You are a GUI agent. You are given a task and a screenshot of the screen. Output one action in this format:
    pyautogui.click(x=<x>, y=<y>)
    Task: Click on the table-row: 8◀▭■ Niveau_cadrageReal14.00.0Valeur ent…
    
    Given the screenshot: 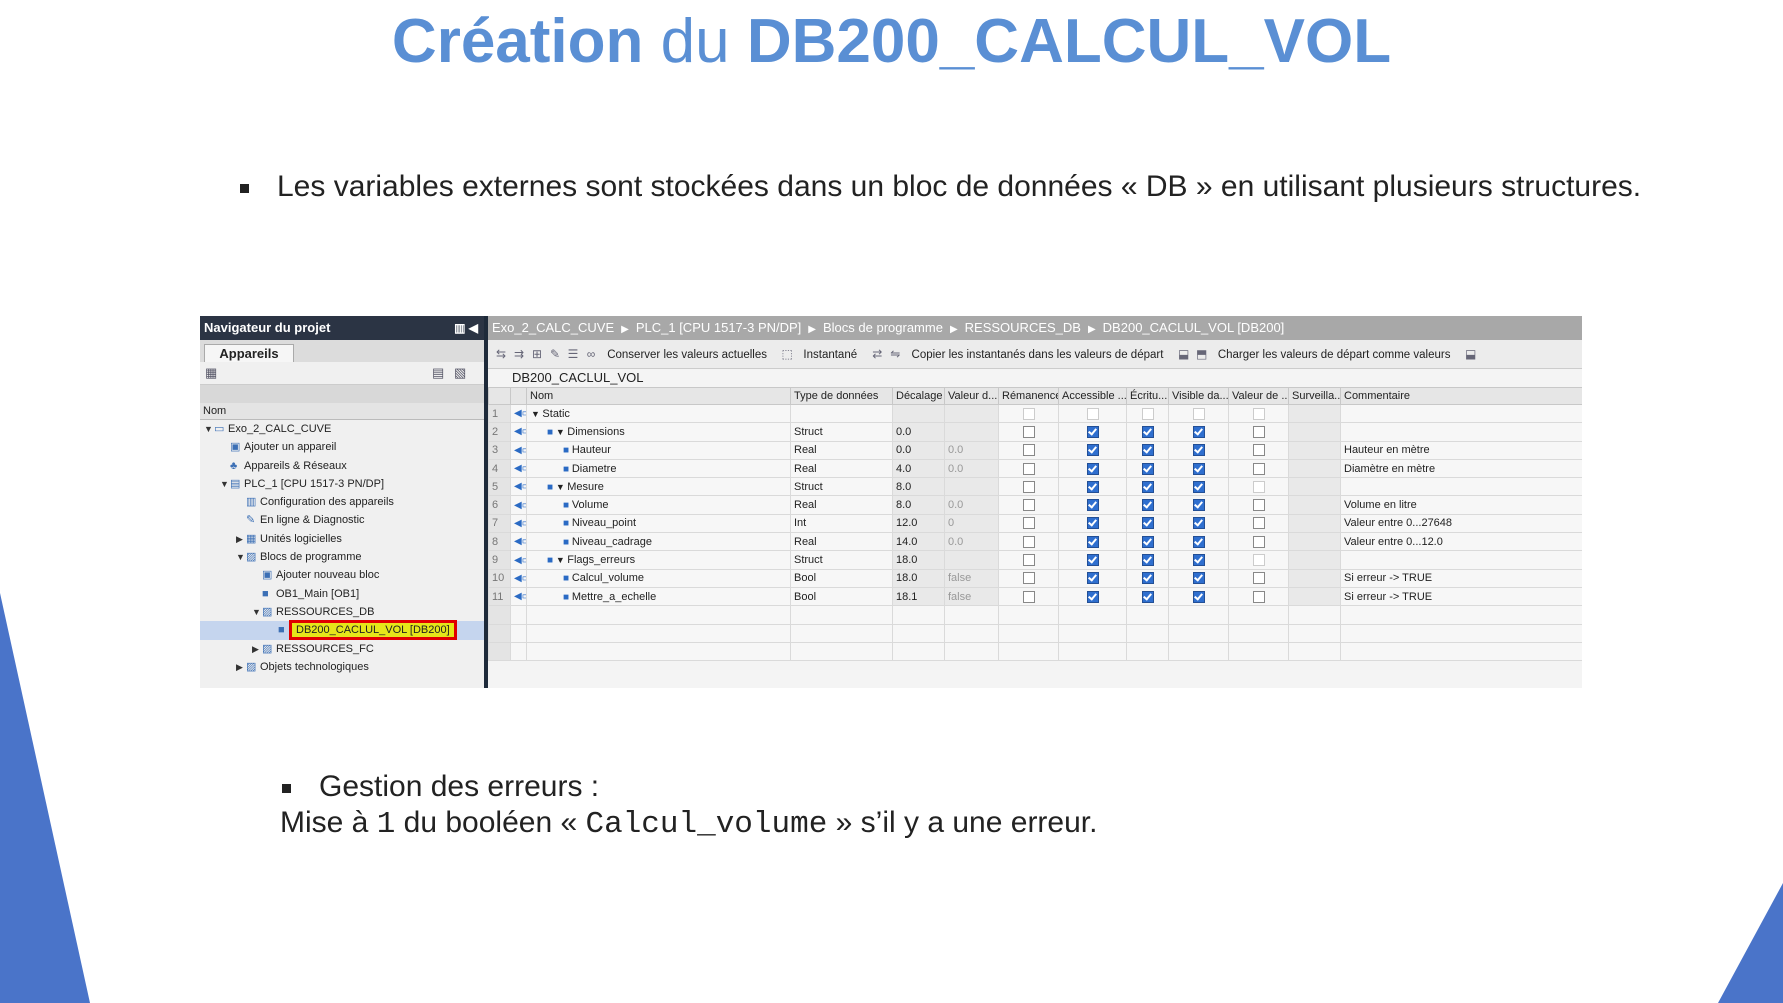 What is the action you would take?
    pyautogui.click(x=1035, y=542)
    